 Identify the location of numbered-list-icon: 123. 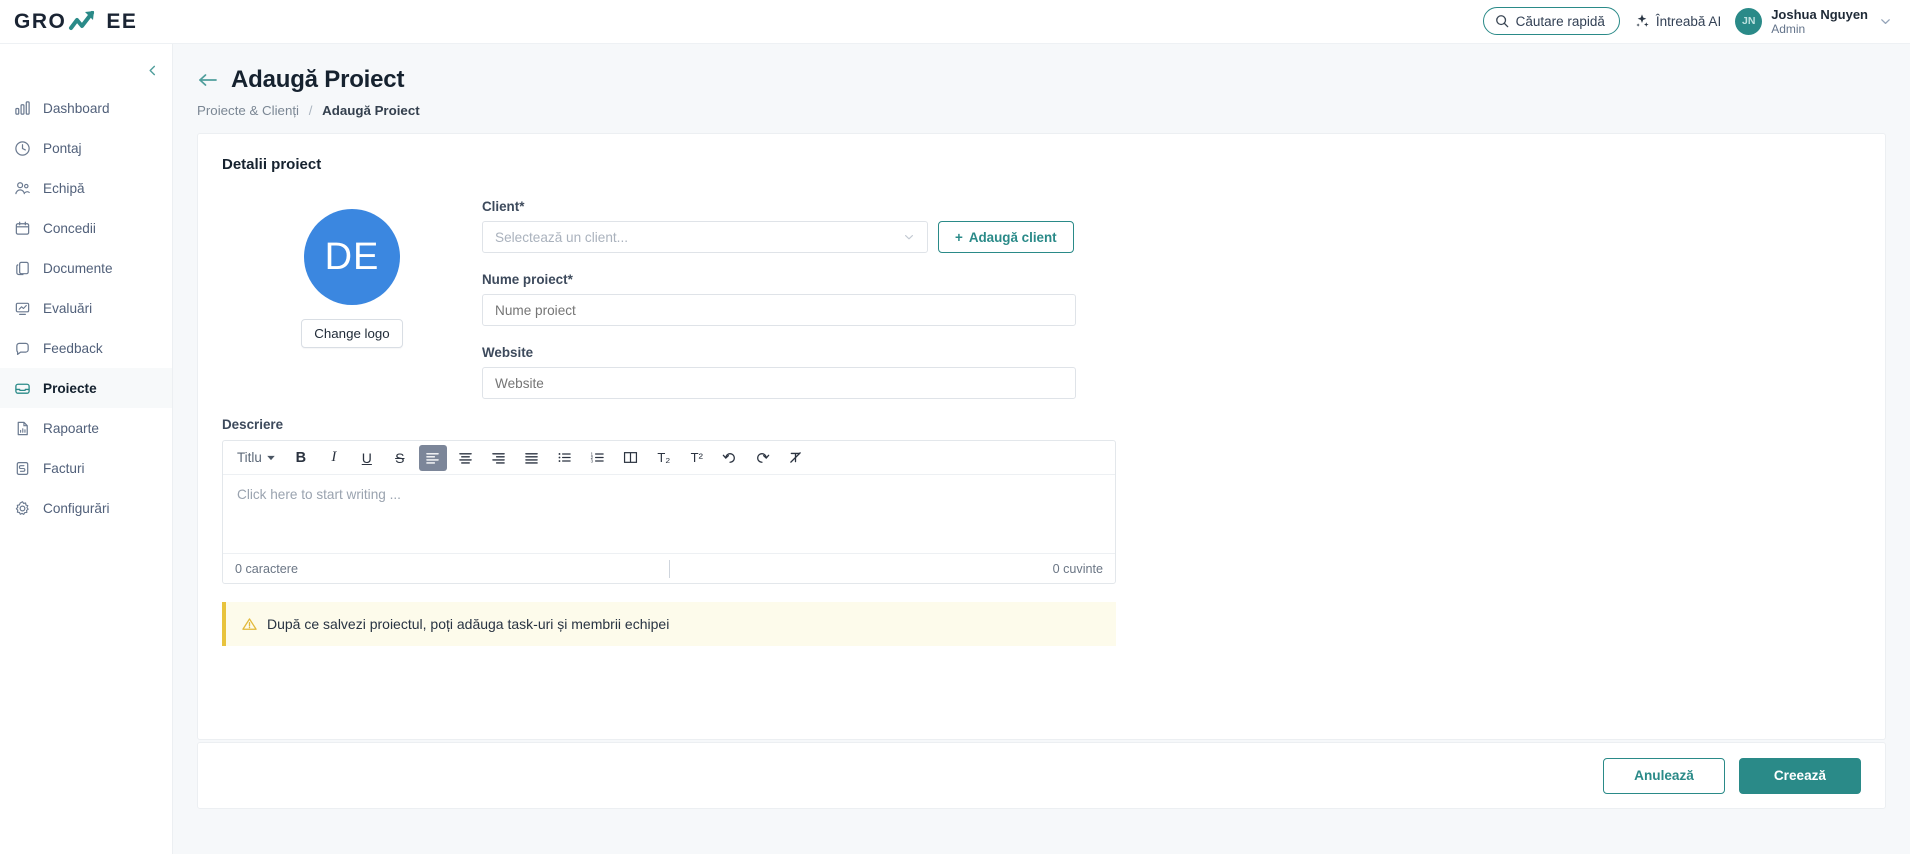
(597, 457).